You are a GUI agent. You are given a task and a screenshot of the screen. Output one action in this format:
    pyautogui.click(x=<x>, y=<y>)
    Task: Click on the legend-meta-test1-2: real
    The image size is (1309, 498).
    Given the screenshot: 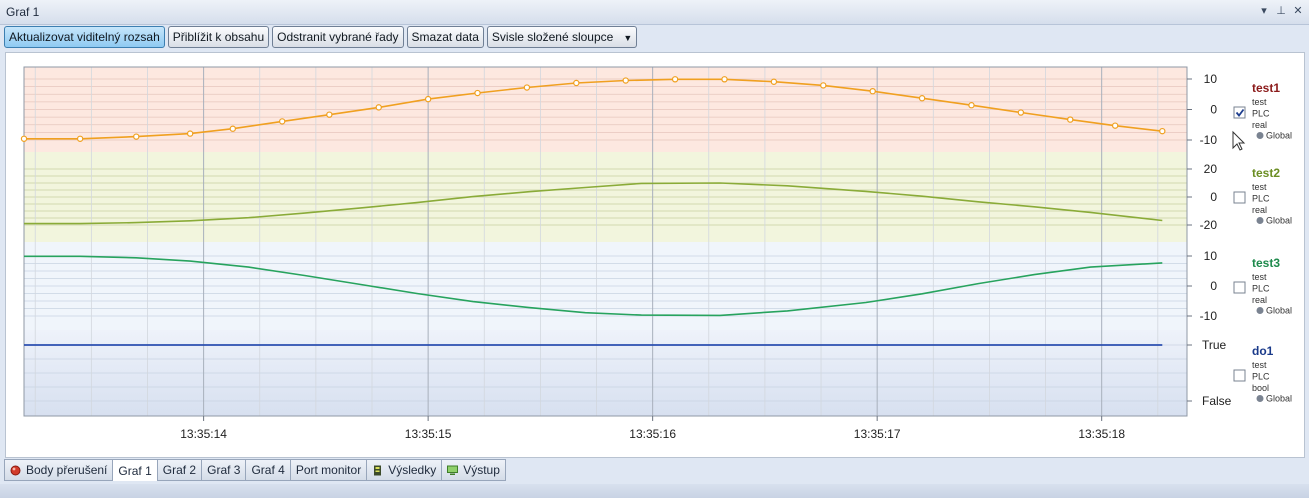 What is the action you would take?
    pyautogui.click(x=1259, y=125)
    